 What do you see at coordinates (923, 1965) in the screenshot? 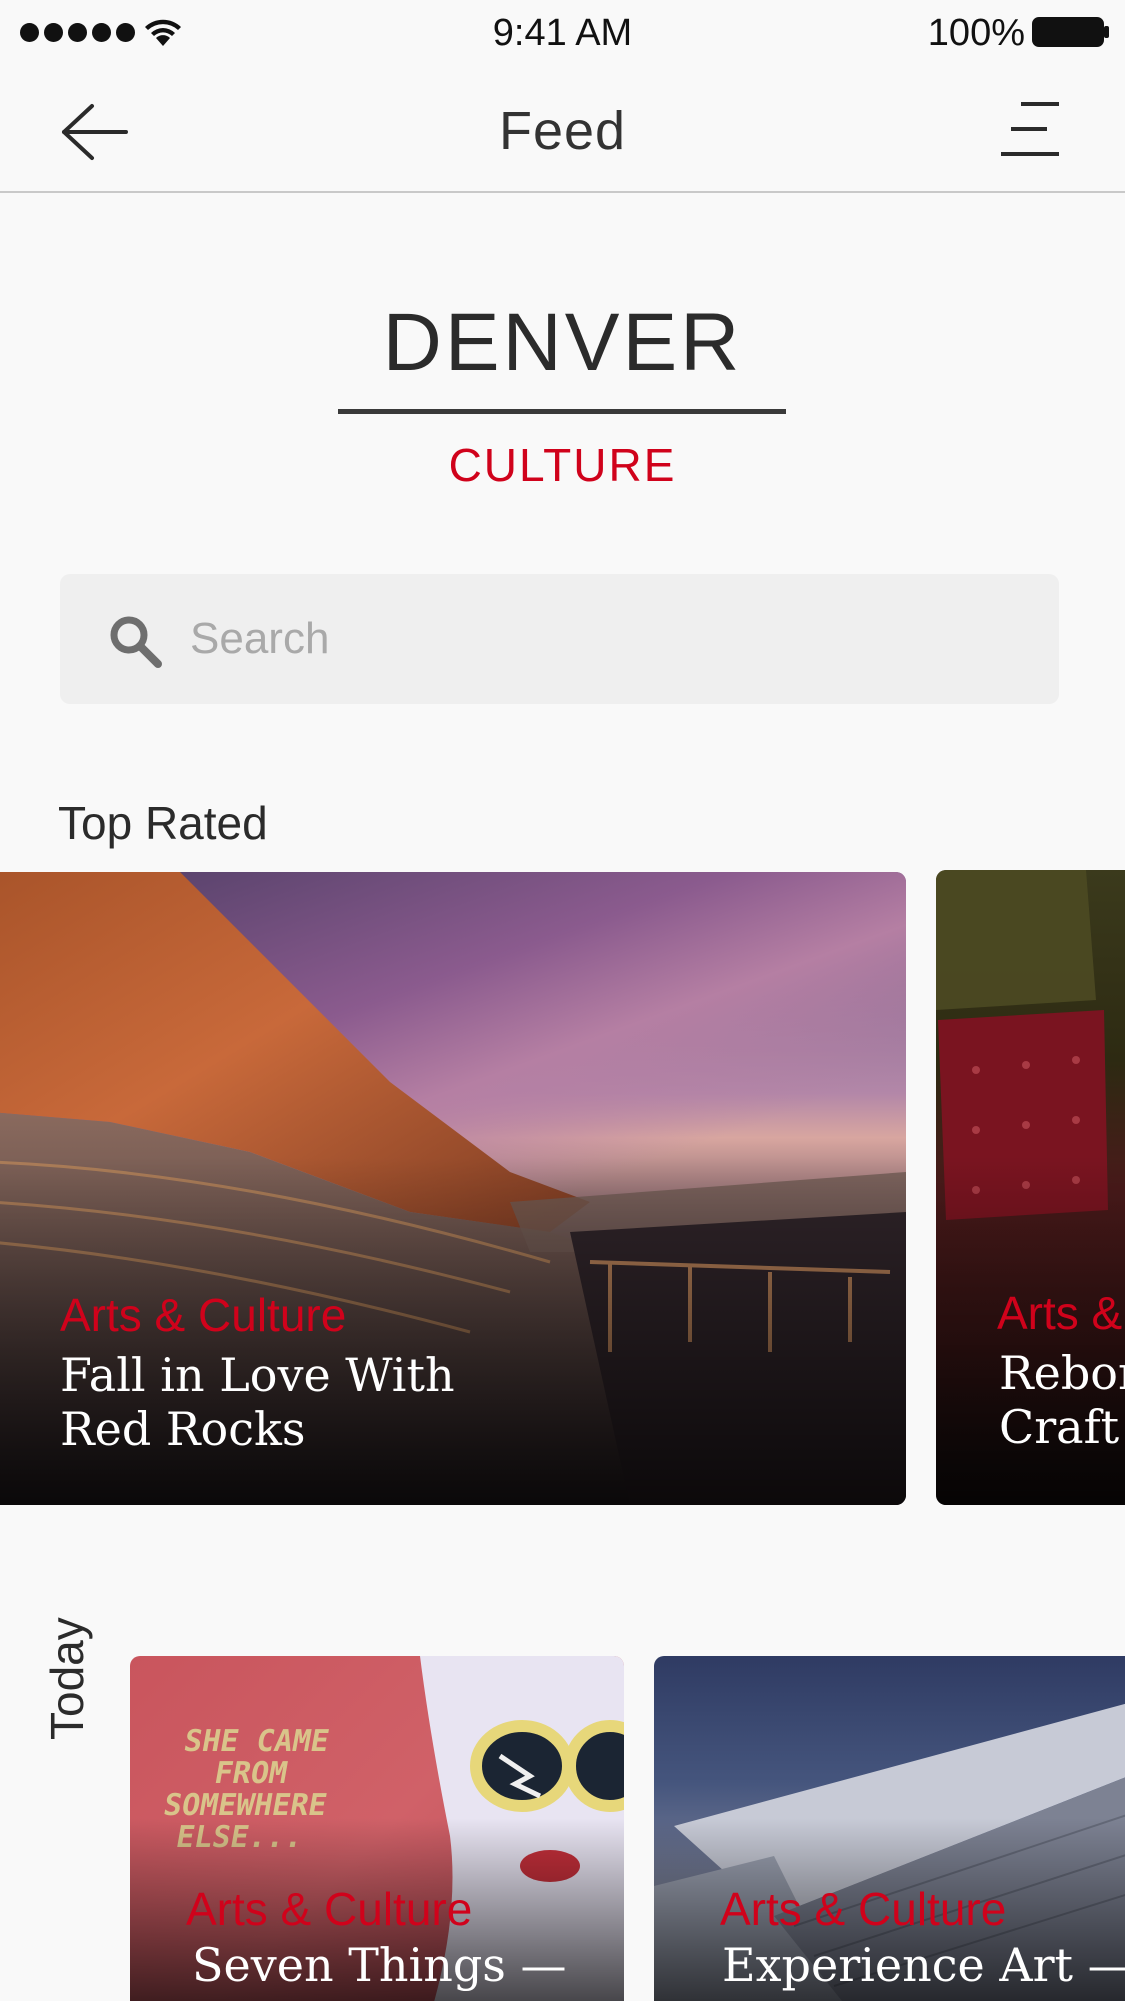
I see `card-title: Experience Art —` at bounding box center [923, 1965].